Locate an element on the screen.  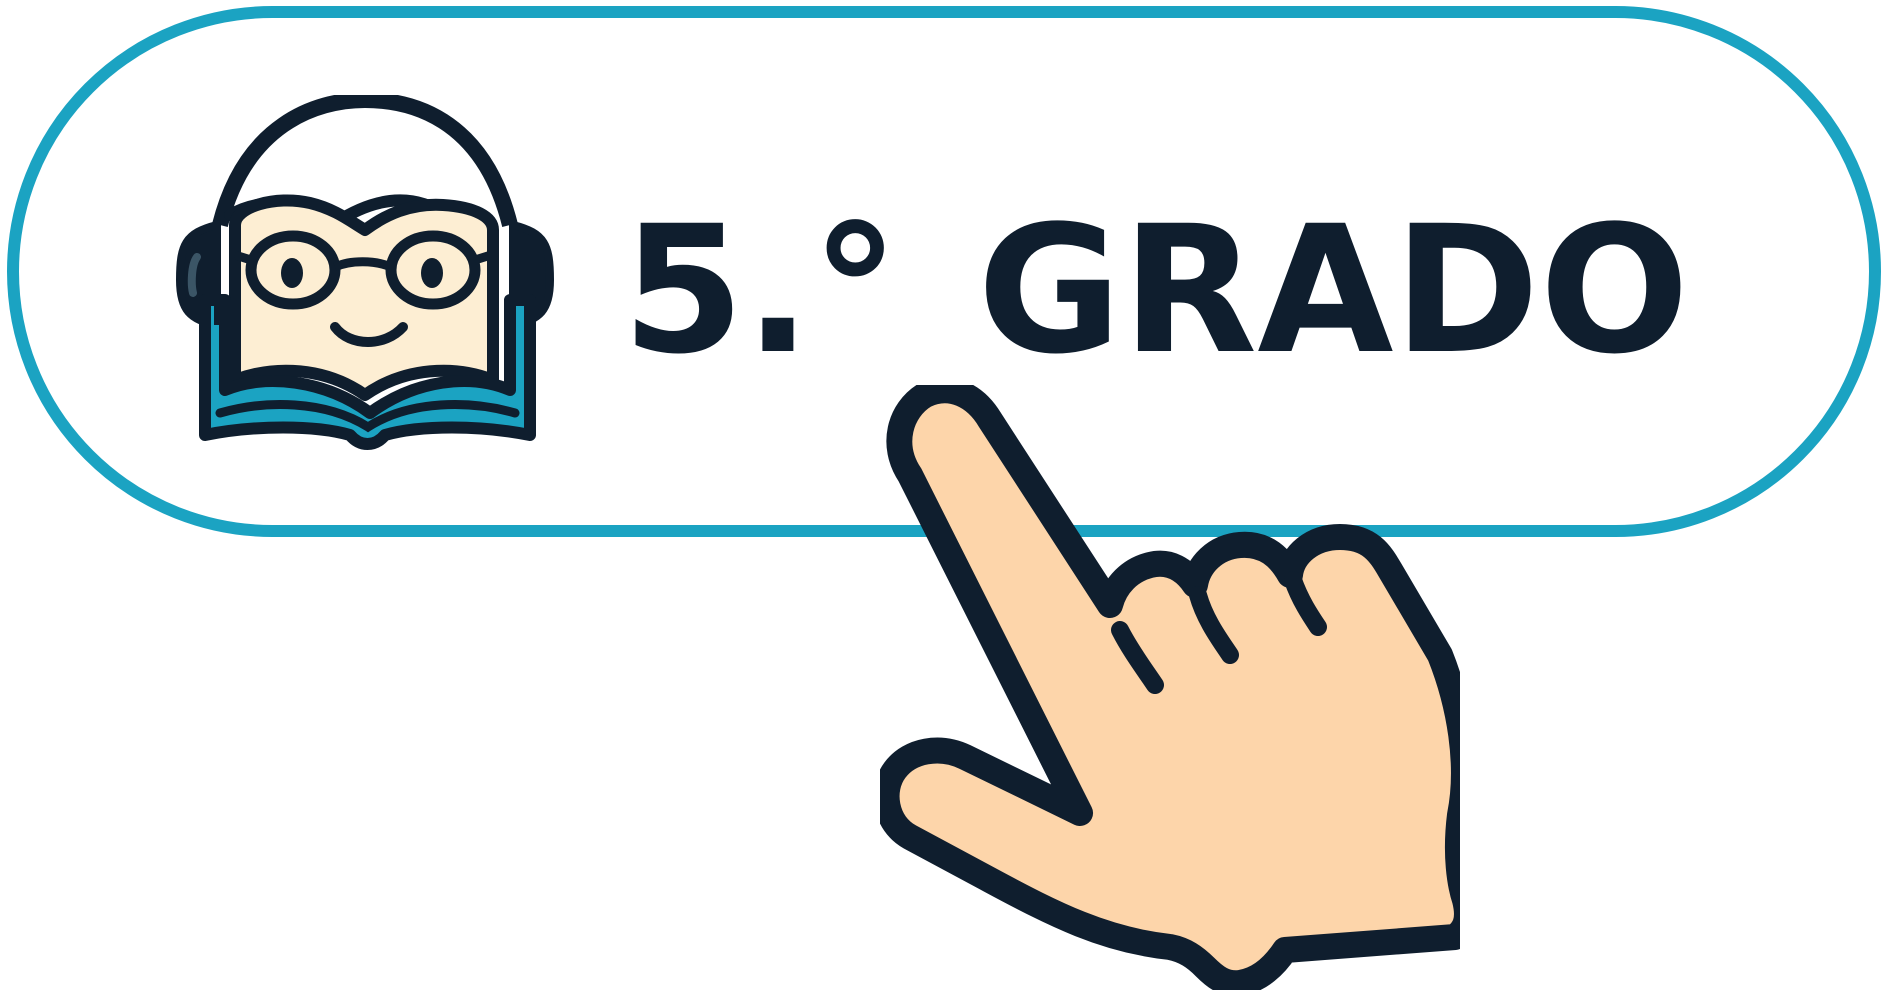
grade-number: 5.° is located at coordinates (761, 290).